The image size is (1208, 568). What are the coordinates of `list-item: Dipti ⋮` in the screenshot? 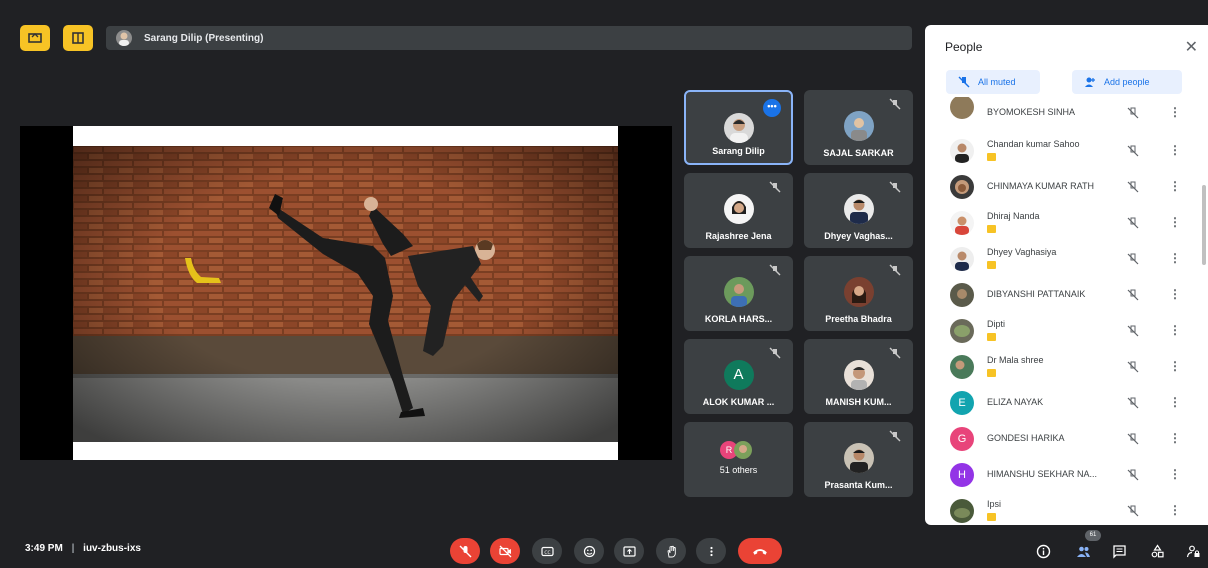 It's located at (1061, 331).